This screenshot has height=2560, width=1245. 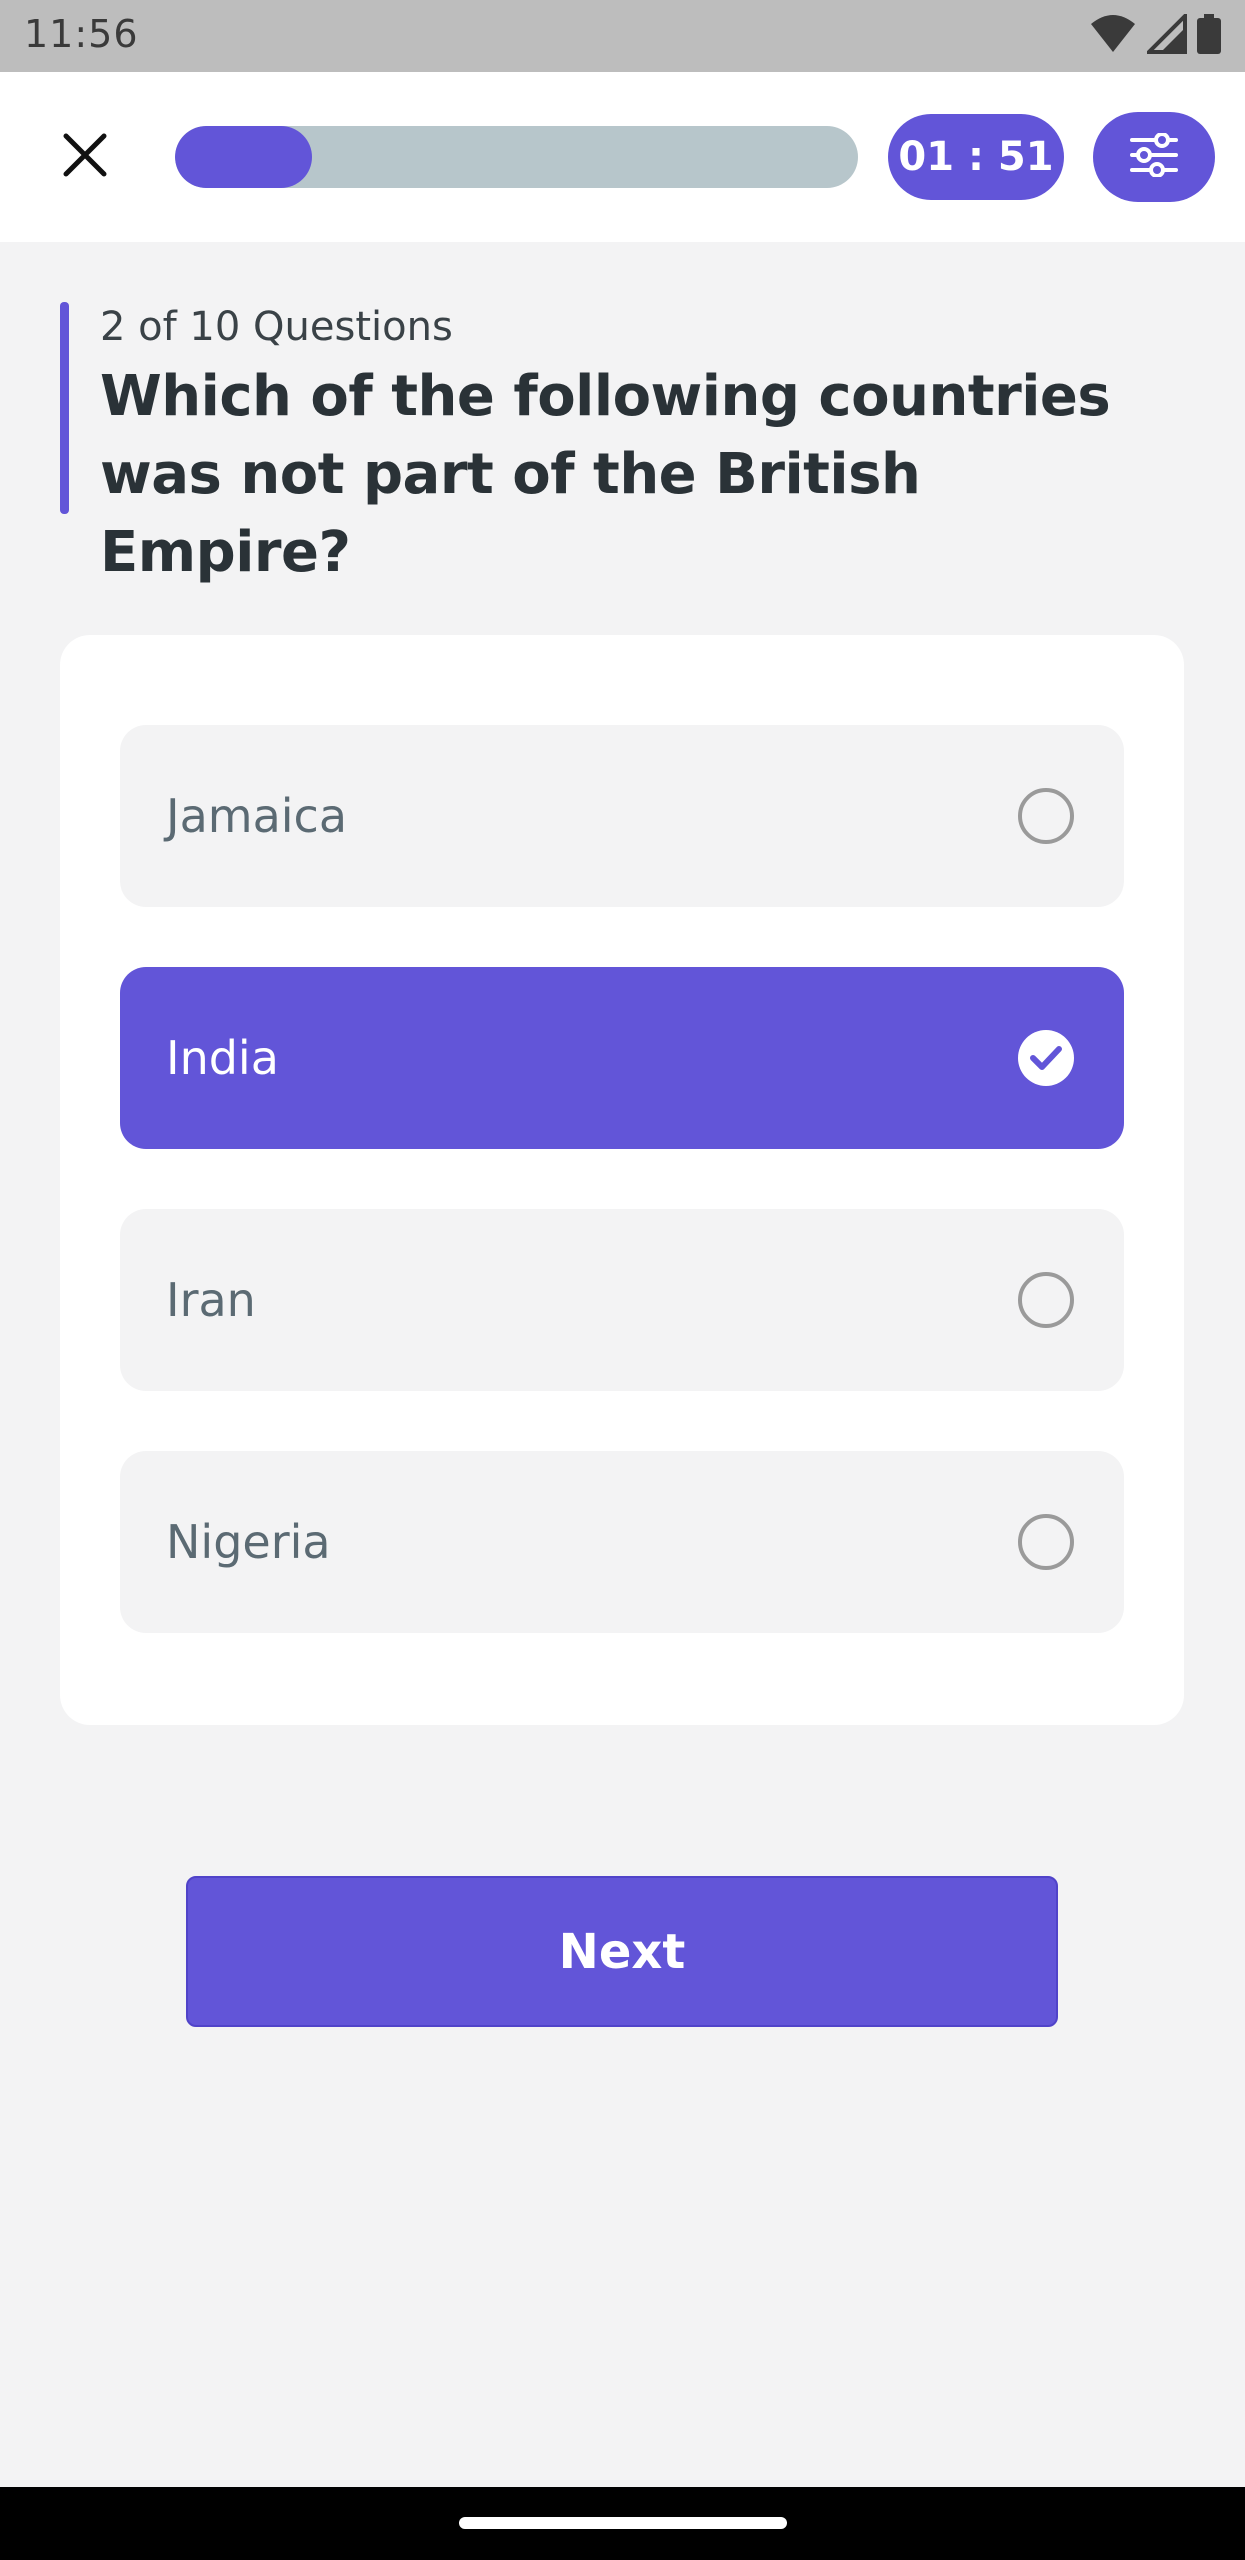 I want to click on settings-button, so click(x=1154, y=157).